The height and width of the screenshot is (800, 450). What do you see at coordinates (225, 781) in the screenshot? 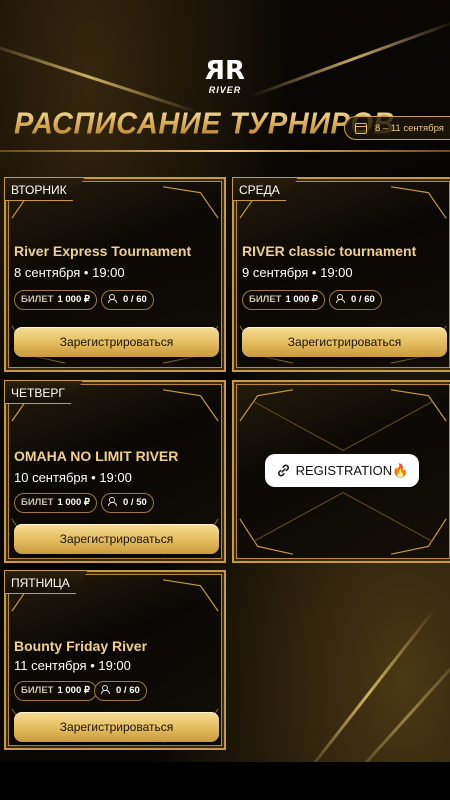
I see `bottom-bar` at bounding box center [225, 781].